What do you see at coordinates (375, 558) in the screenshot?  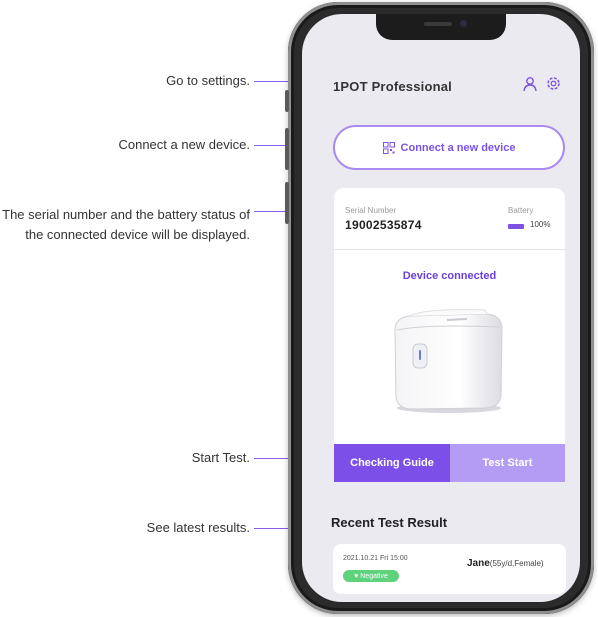 I see `result-date: 2021.10.21 Fri 15:00` at bounding box center [375, 558].